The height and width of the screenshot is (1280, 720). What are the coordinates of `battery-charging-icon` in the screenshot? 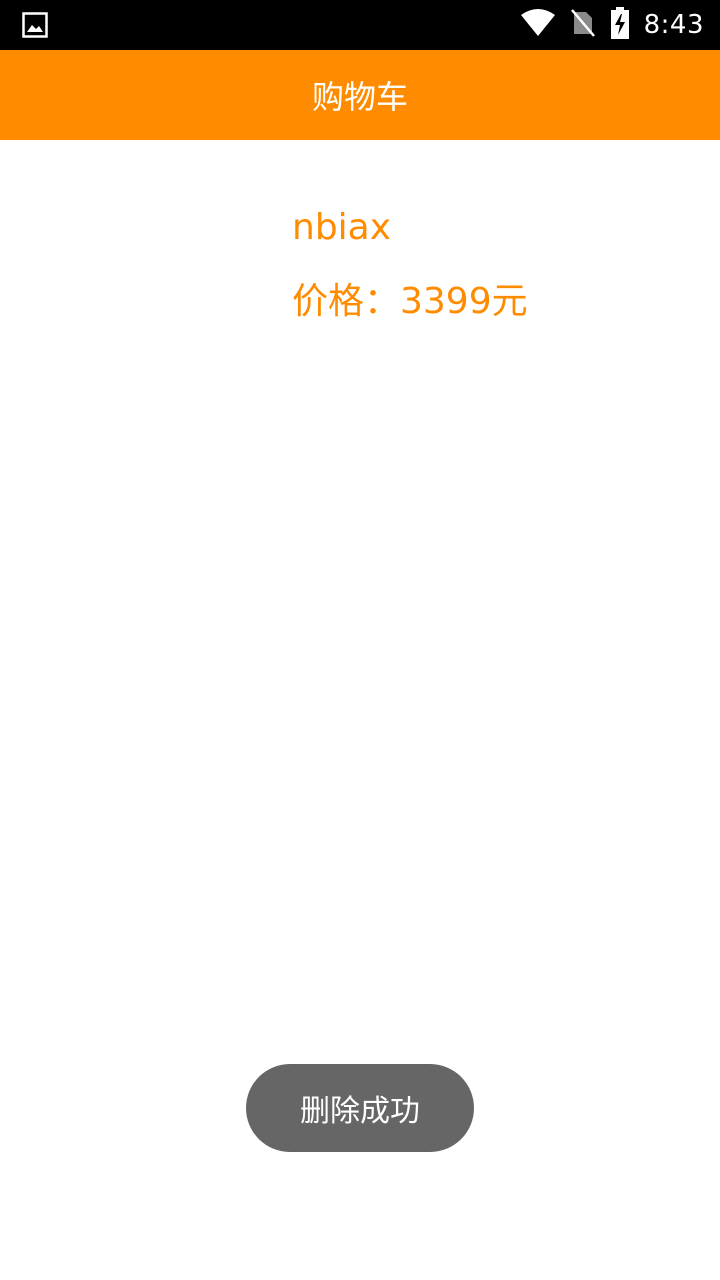 It's located at (620, 25).